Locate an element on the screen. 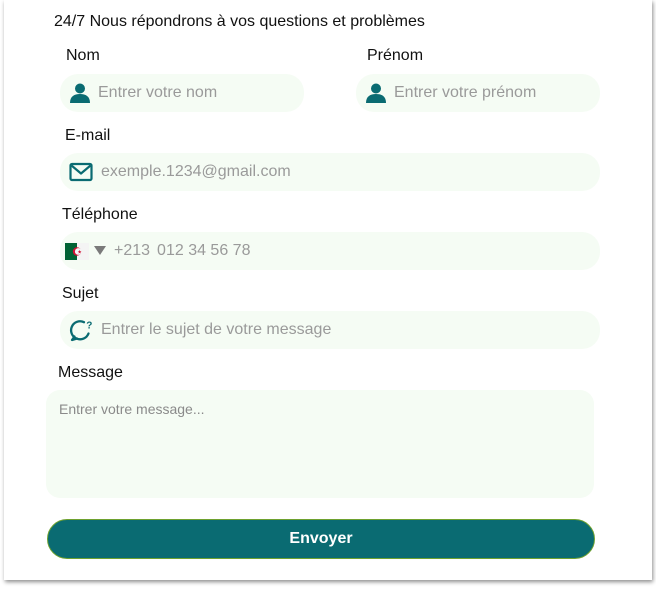 This screenshot has width=656, height=590. mail-icon is located at coordinates (81, 172).